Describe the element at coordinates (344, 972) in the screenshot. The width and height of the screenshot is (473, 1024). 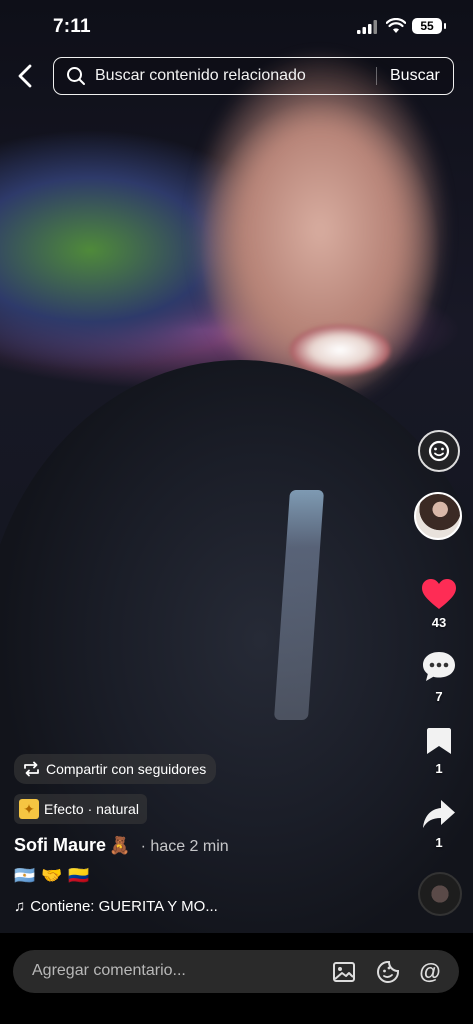
I see `image-icon` at that location.